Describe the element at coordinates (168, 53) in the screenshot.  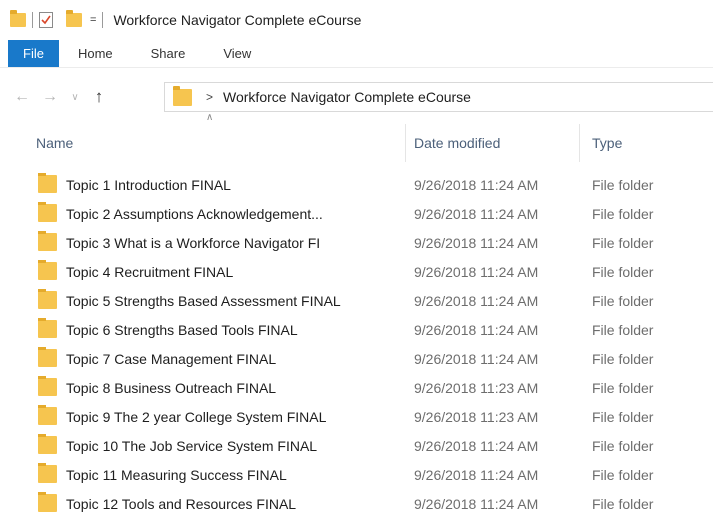
I see `tab-share: Share` at that location.